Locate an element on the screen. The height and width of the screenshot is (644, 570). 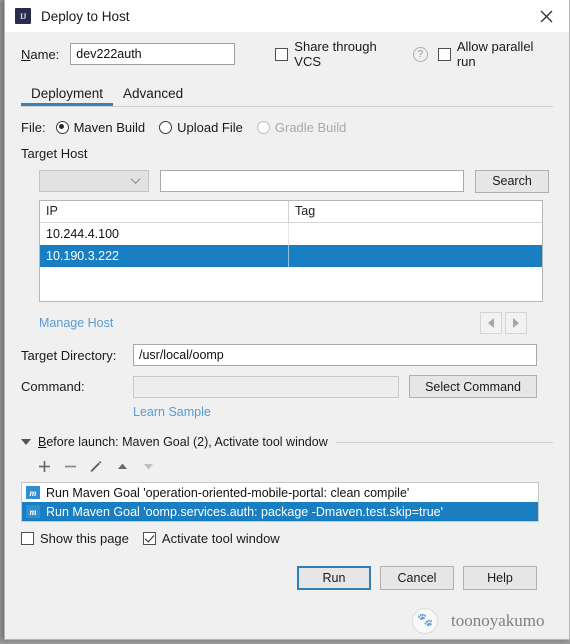
triangle-left-icon is located at coordinates (491, 323).